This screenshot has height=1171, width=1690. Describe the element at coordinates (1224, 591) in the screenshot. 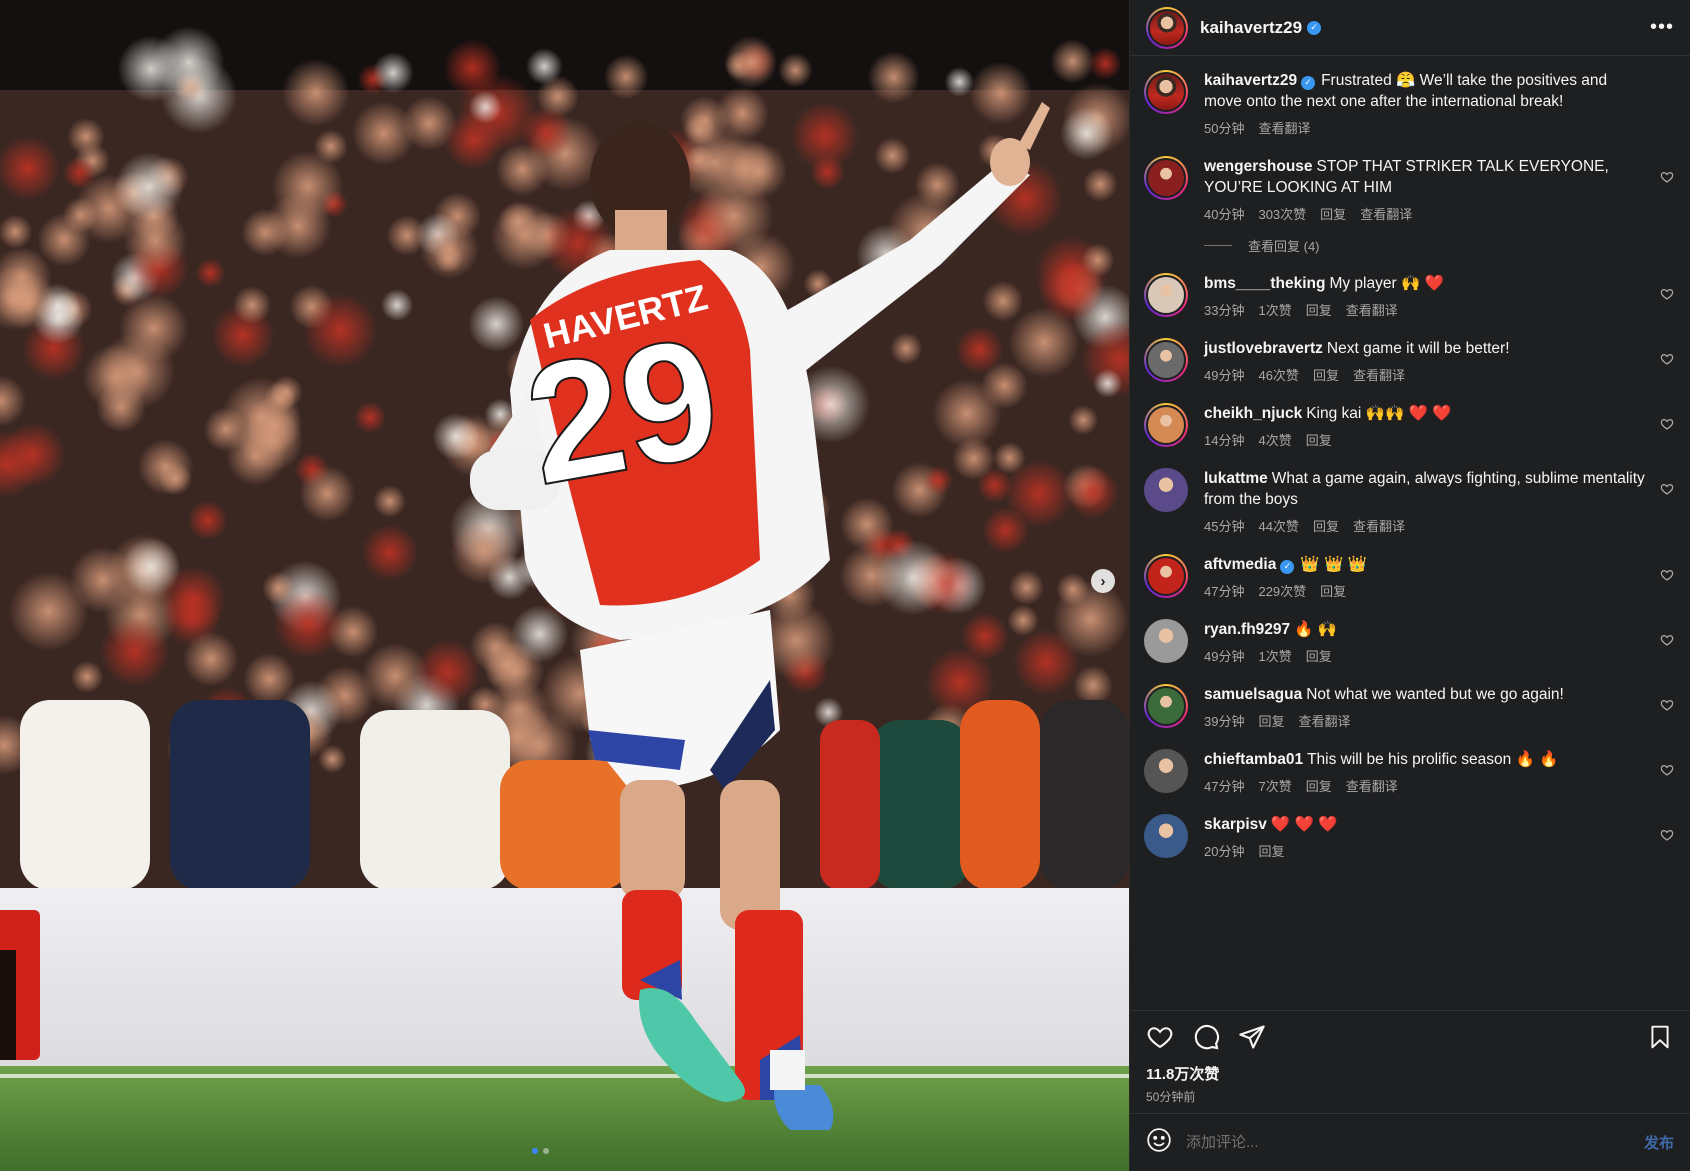

I see `comment-time: 47分钟` at that location.